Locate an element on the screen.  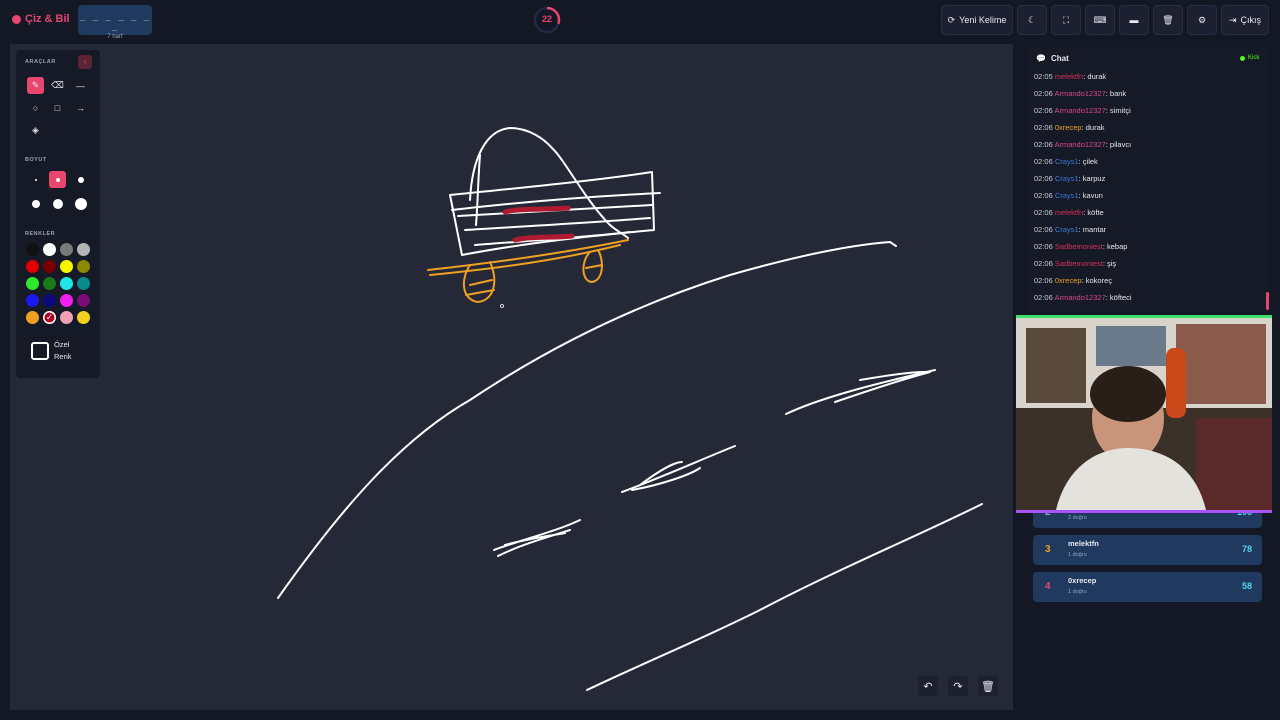
settings-button: ⚙ is located at coordinates (1202, 20).